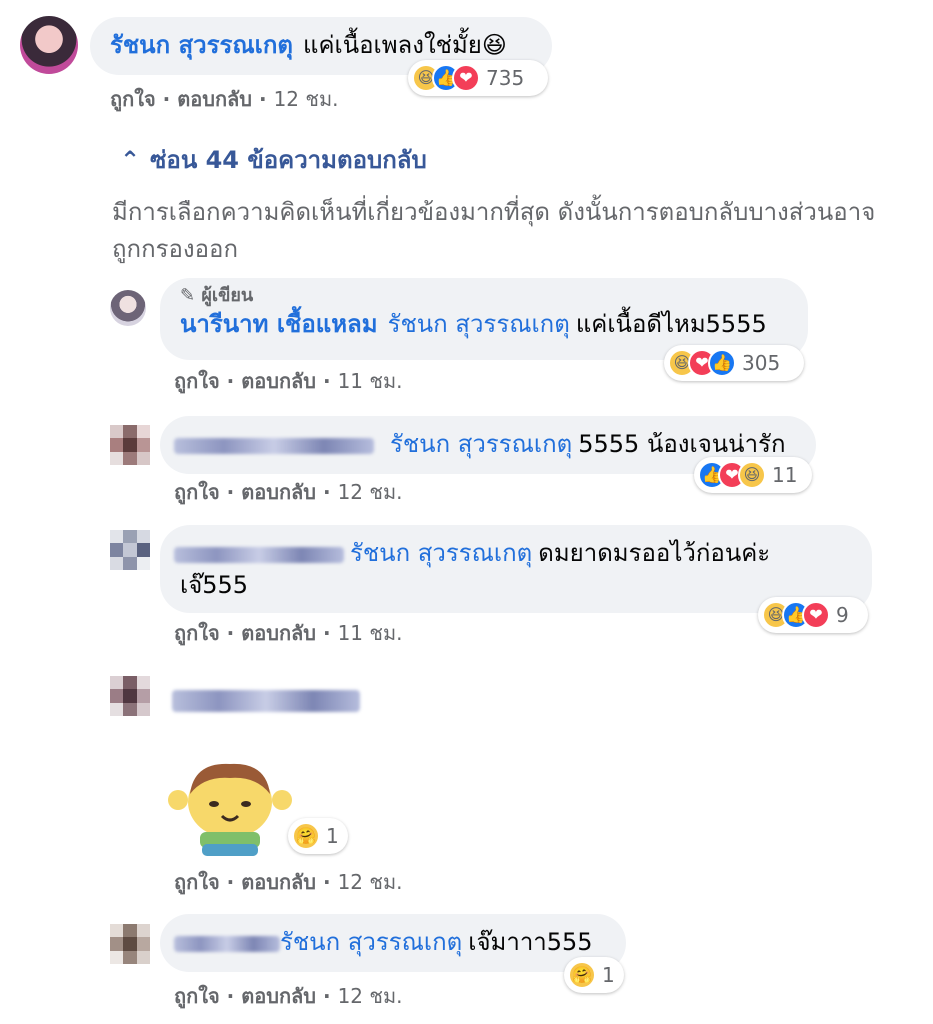 Image resolution: width=933 pixels, height=1024 pixels. I want to click on reaction-summary: 😆 👍 ❤ 735, so click(478, 78).